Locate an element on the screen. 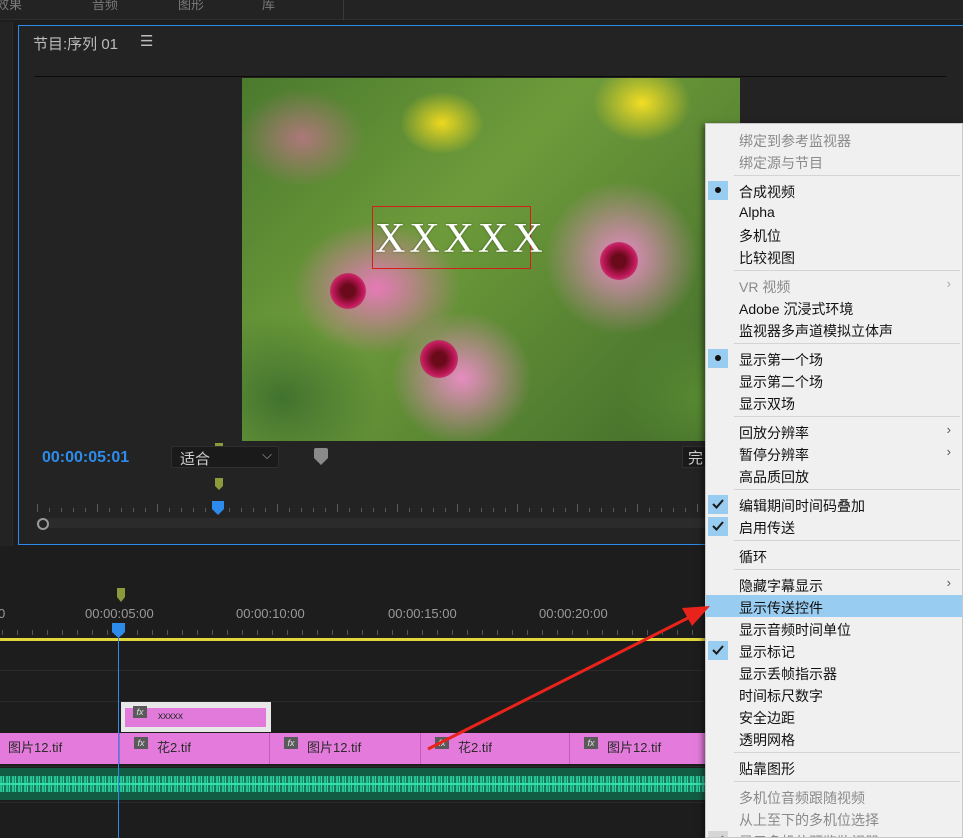 The image size is (963, 838). menu-item: 显示传送控件 is located at coordinates (834, 606).